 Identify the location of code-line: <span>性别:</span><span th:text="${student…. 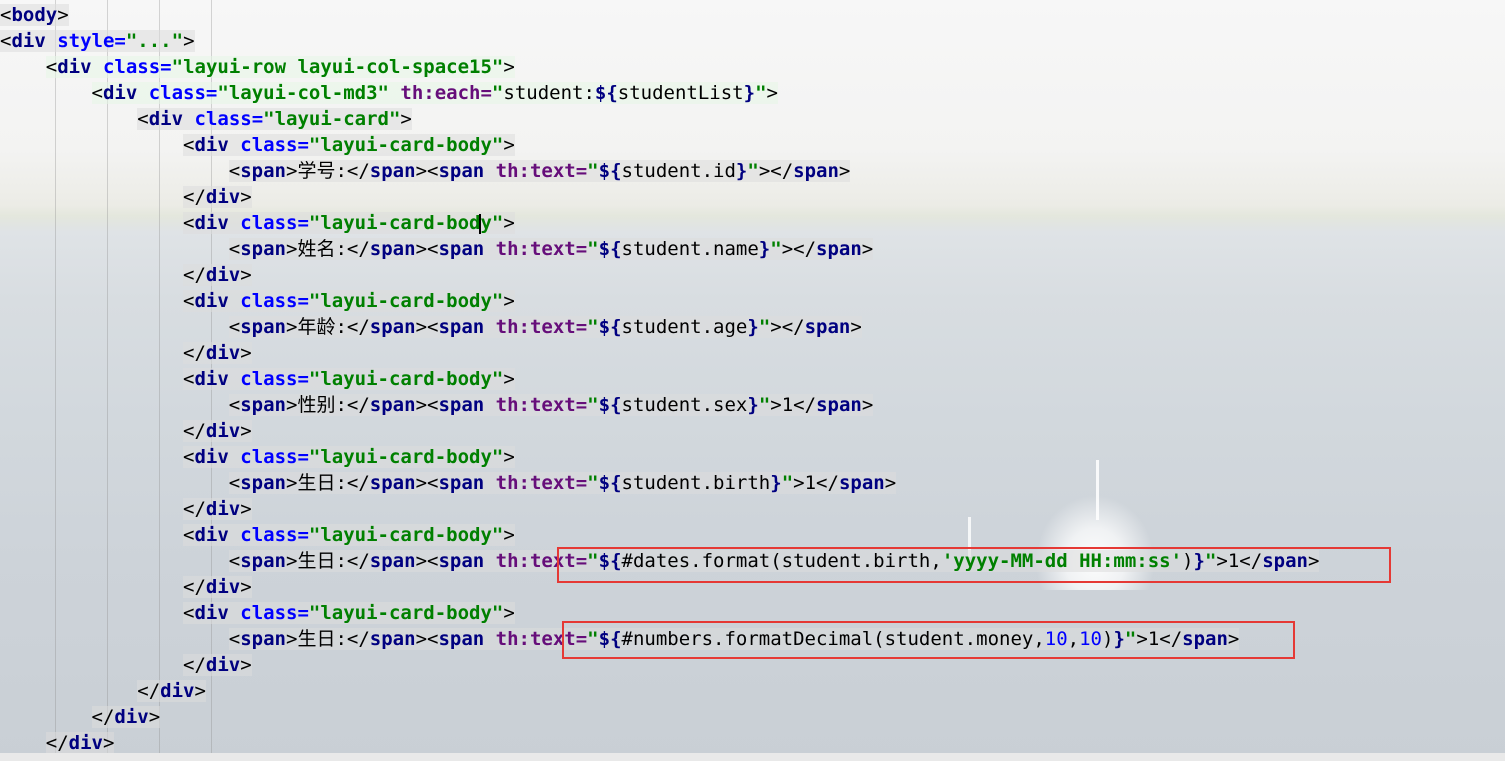
(437, 405).